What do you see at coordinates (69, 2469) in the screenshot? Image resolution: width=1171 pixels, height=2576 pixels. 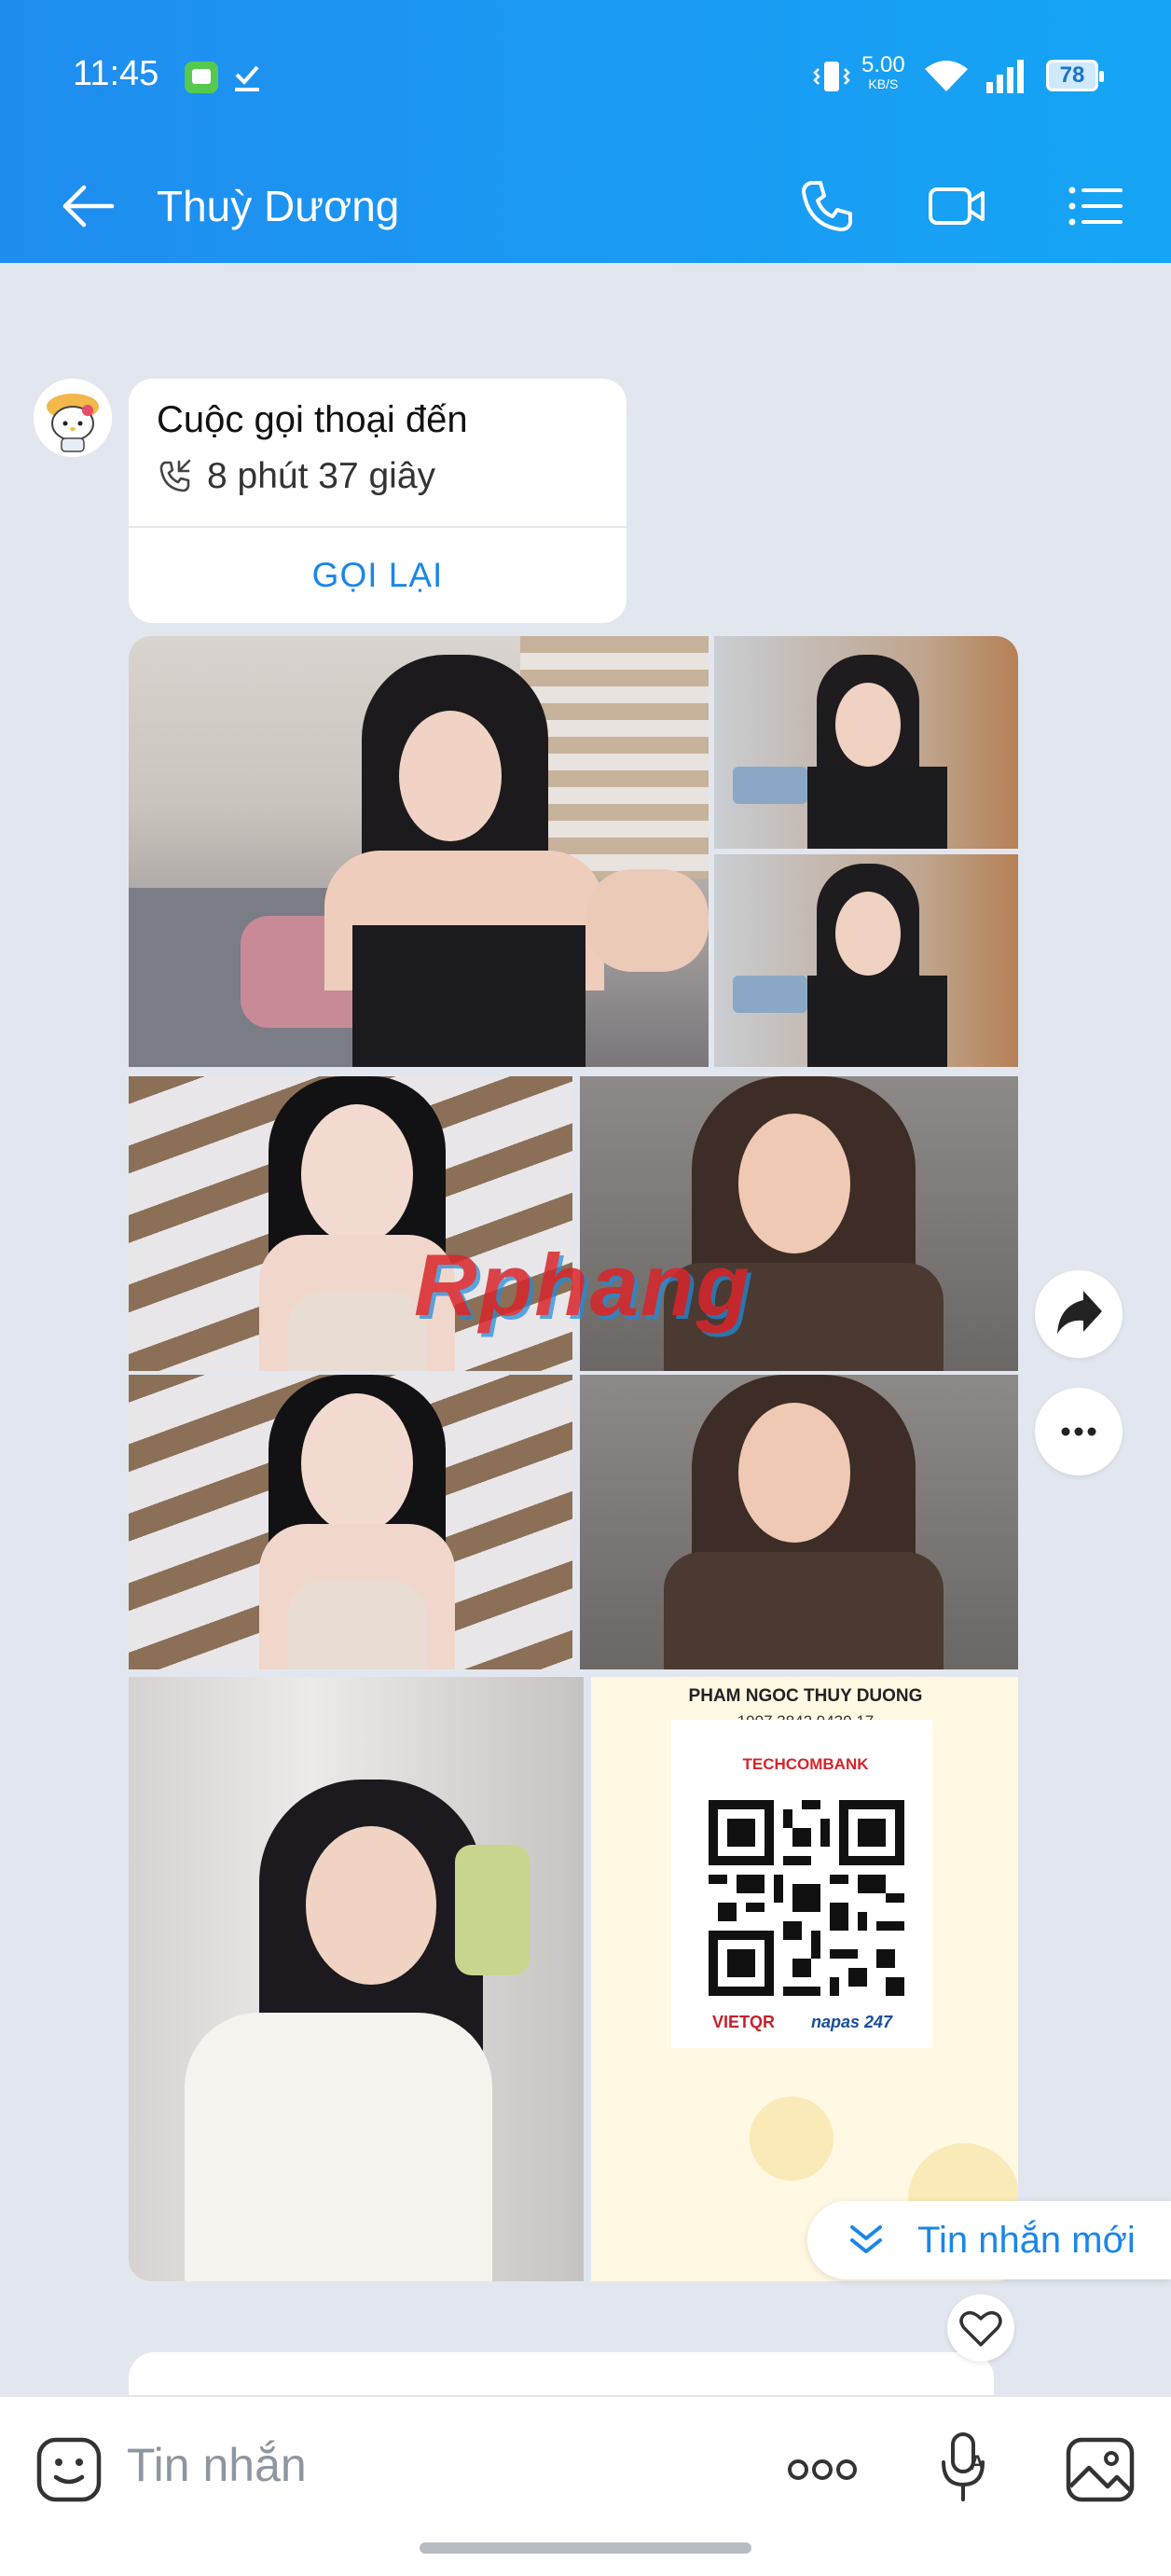 I see `sticker-icon` at bounding box center [69, 2469].